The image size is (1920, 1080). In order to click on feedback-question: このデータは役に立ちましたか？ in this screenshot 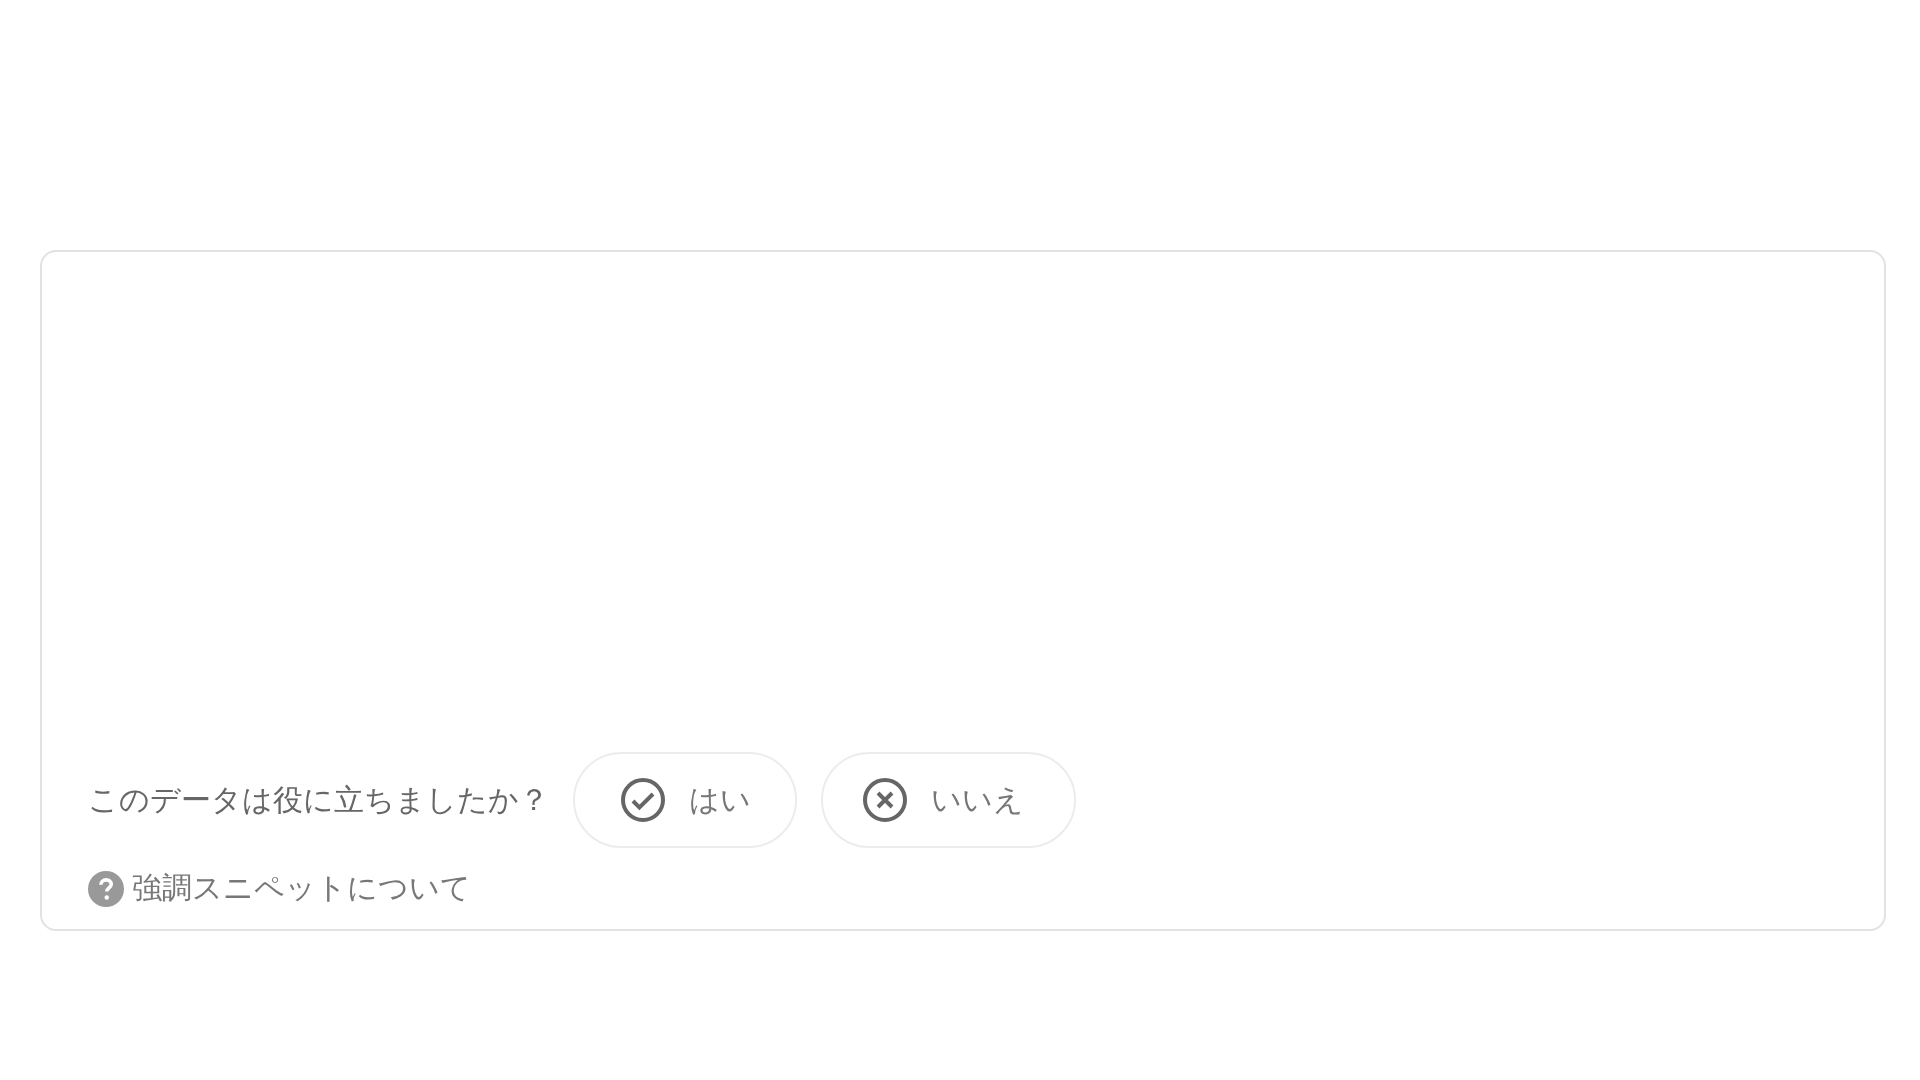, I will do `click(318, 799)`.